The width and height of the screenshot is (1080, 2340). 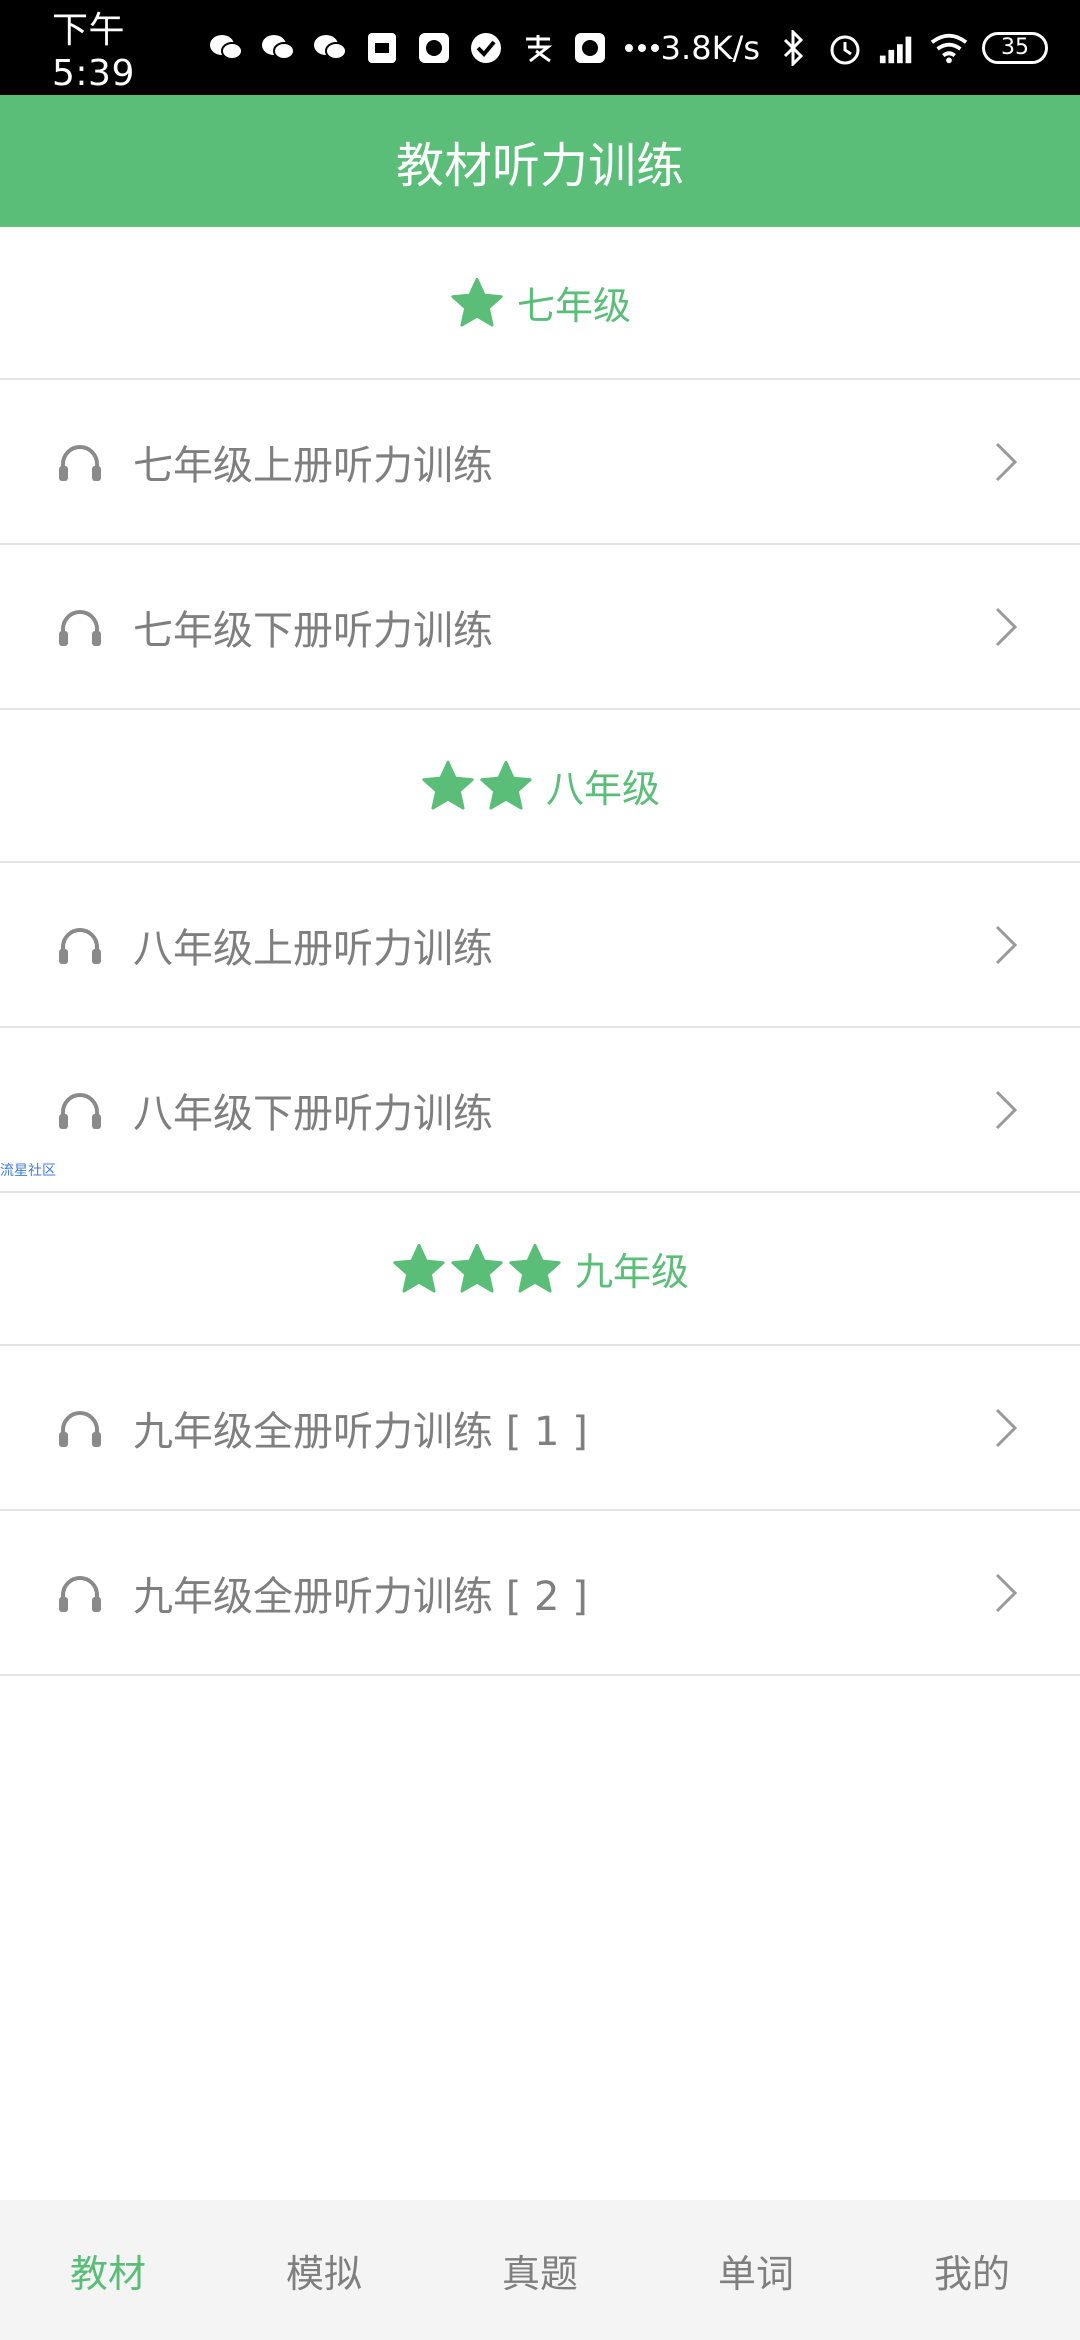 What do you see at coordinates (972, 2270) in the screenshot?
I see `tab-mine: 我的` at bounding box center [972, 2270].